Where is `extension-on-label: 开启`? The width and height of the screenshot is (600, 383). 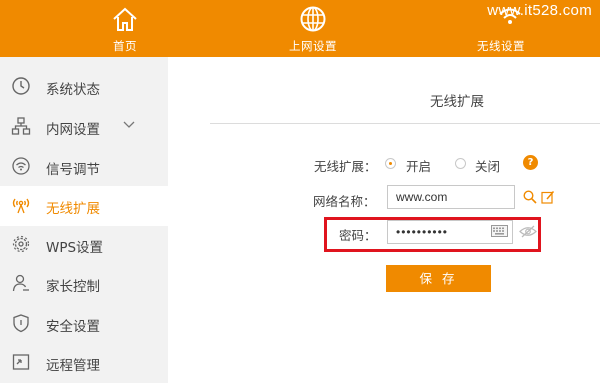 extension-on-label: 开启 is located at coordinates (419, 166).